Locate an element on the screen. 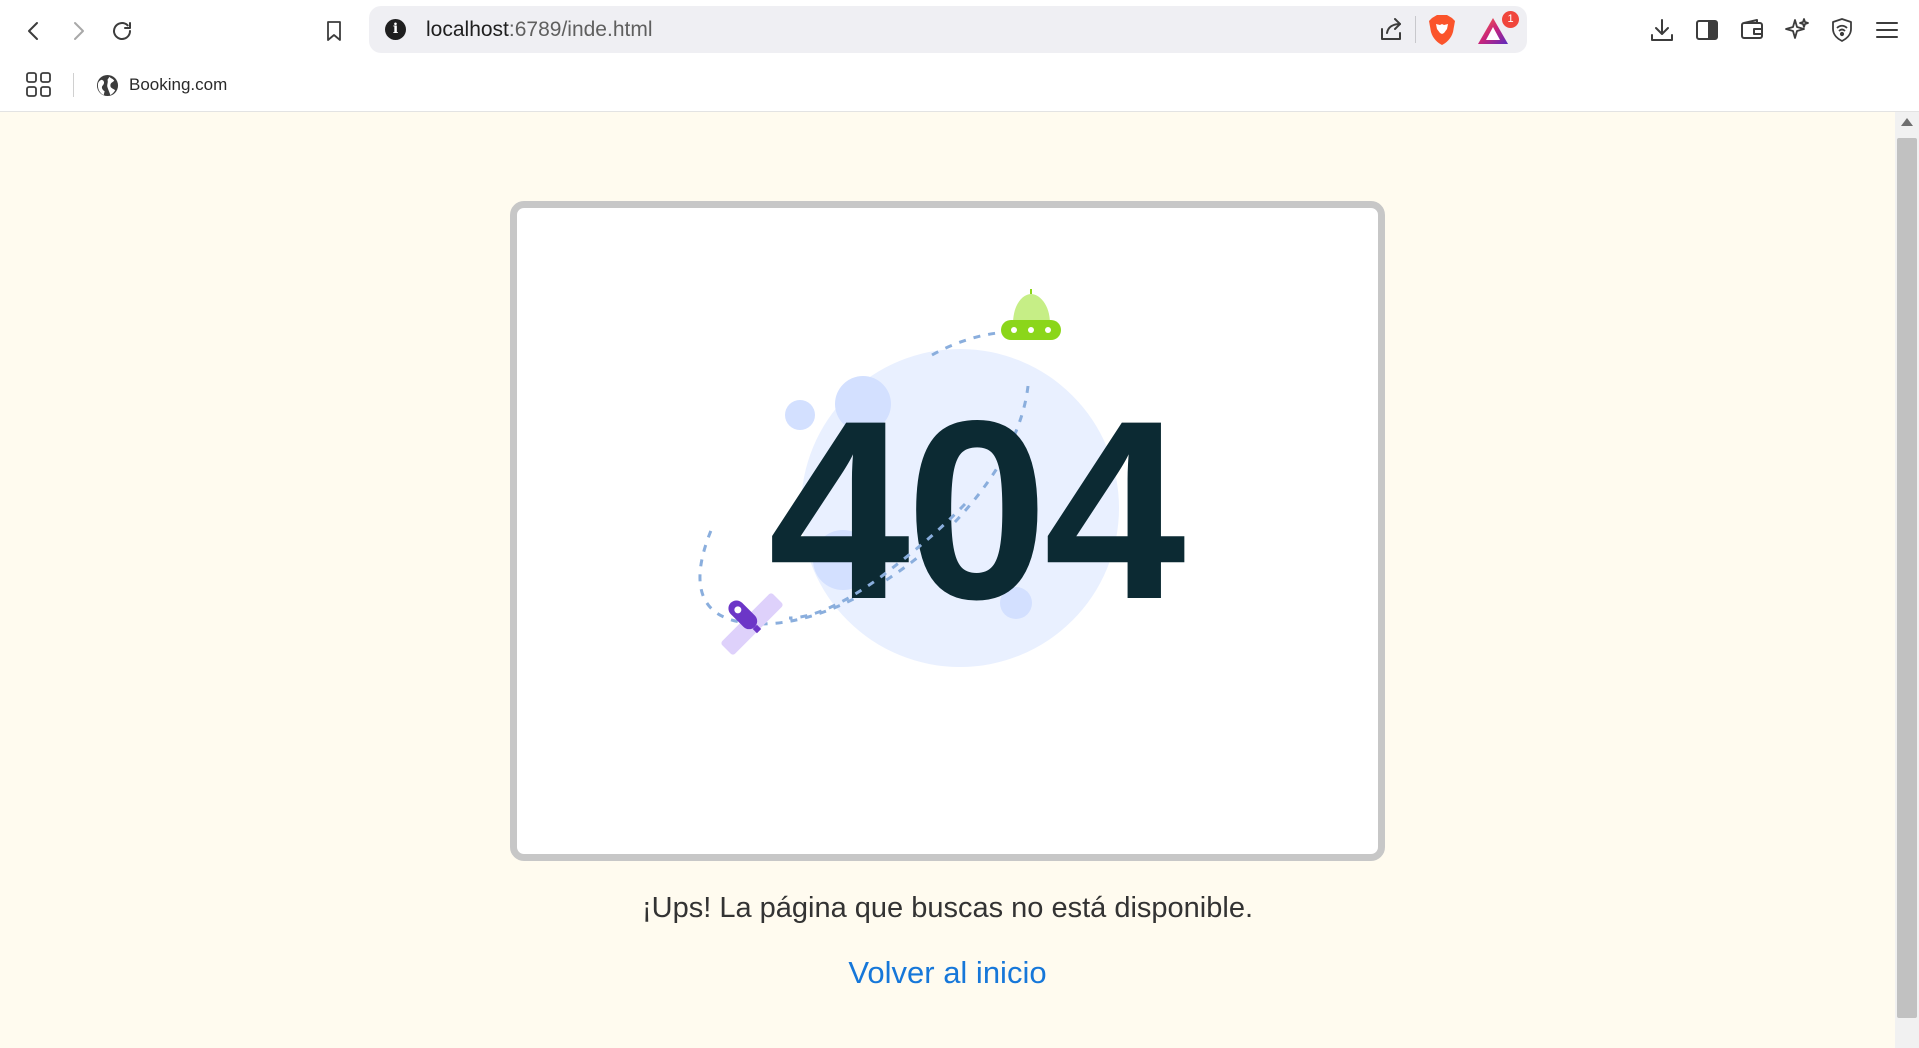  site-info-icon: i is located at coordinates (395, 29).